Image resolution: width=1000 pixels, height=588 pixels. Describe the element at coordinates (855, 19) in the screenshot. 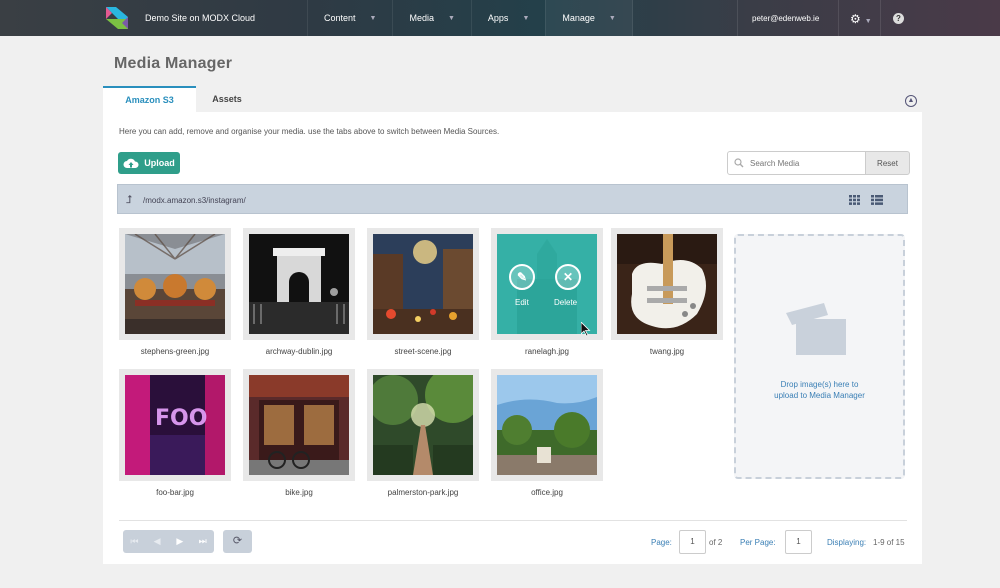

I see `gear-icon: ⚙` at that location.